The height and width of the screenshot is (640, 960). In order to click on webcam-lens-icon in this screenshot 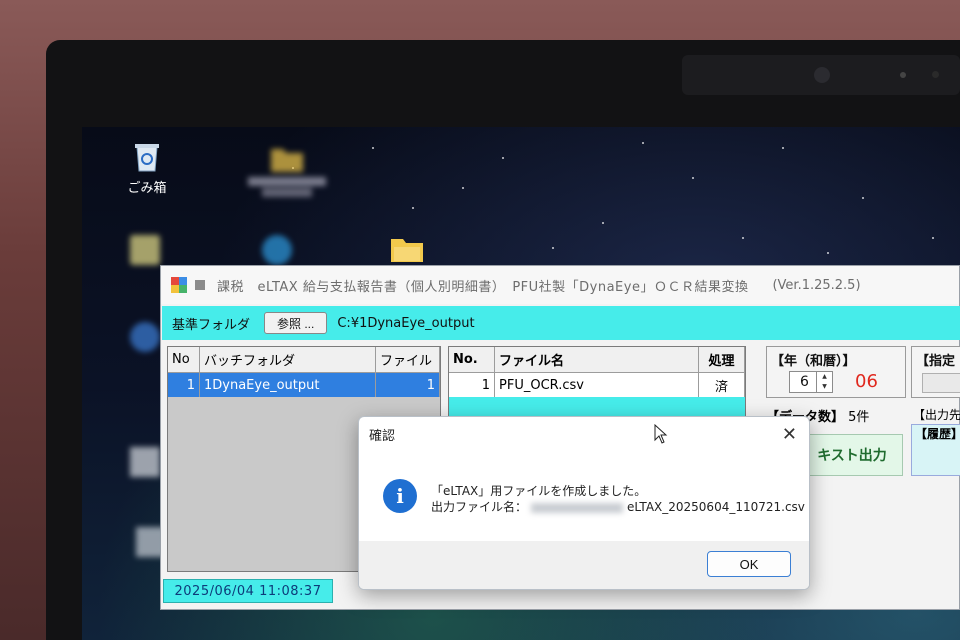, I will do `click(822, 75)`.